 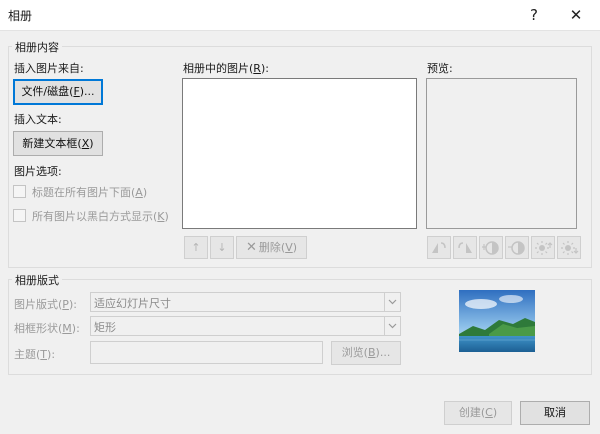 I want to click on layout-preview-image, so click(x=497, y=321).